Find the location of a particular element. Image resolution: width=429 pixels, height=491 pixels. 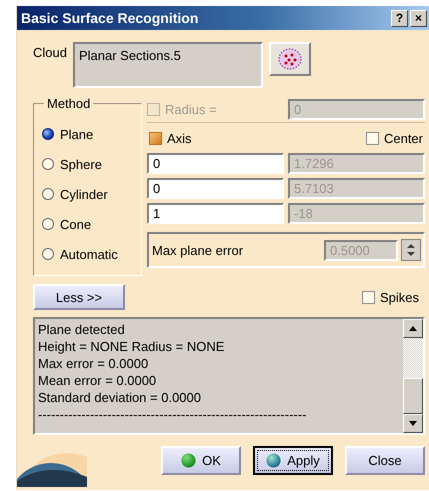

output-field: 1.7296 is located at coordinates (356, 163).